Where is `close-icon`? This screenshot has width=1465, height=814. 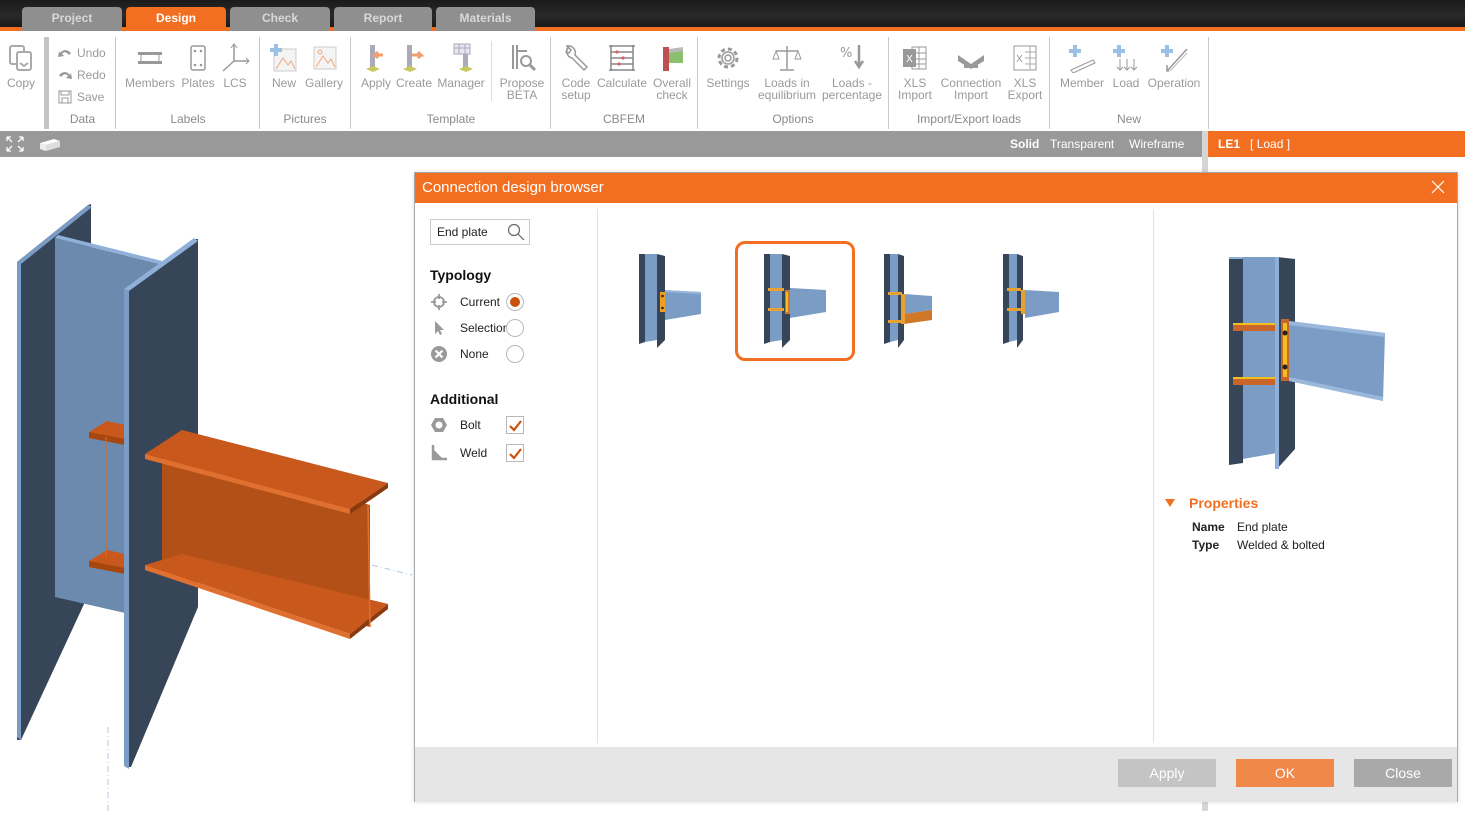 close-icon is located at coordinates (1438, 187).